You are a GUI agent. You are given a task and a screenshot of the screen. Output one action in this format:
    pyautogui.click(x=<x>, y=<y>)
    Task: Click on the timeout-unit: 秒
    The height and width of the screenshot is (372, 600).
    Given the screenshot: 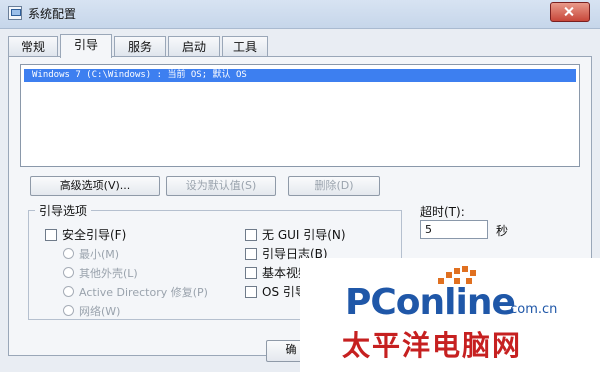 What is the action you would take?
    pyautogui.click(x=502, y=231)
    